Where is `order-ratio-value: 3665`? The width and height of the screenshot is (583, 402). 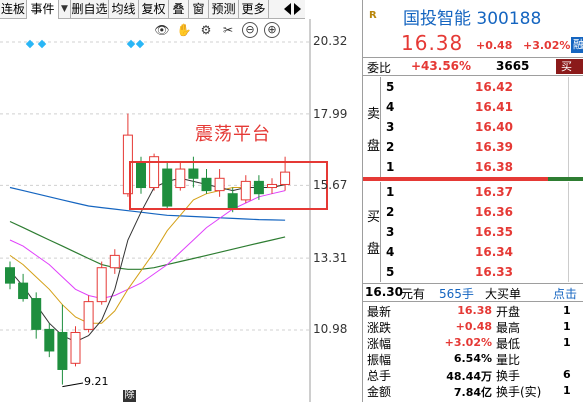
order-ratio-value: 3665 is located at coordinates (513, 66).